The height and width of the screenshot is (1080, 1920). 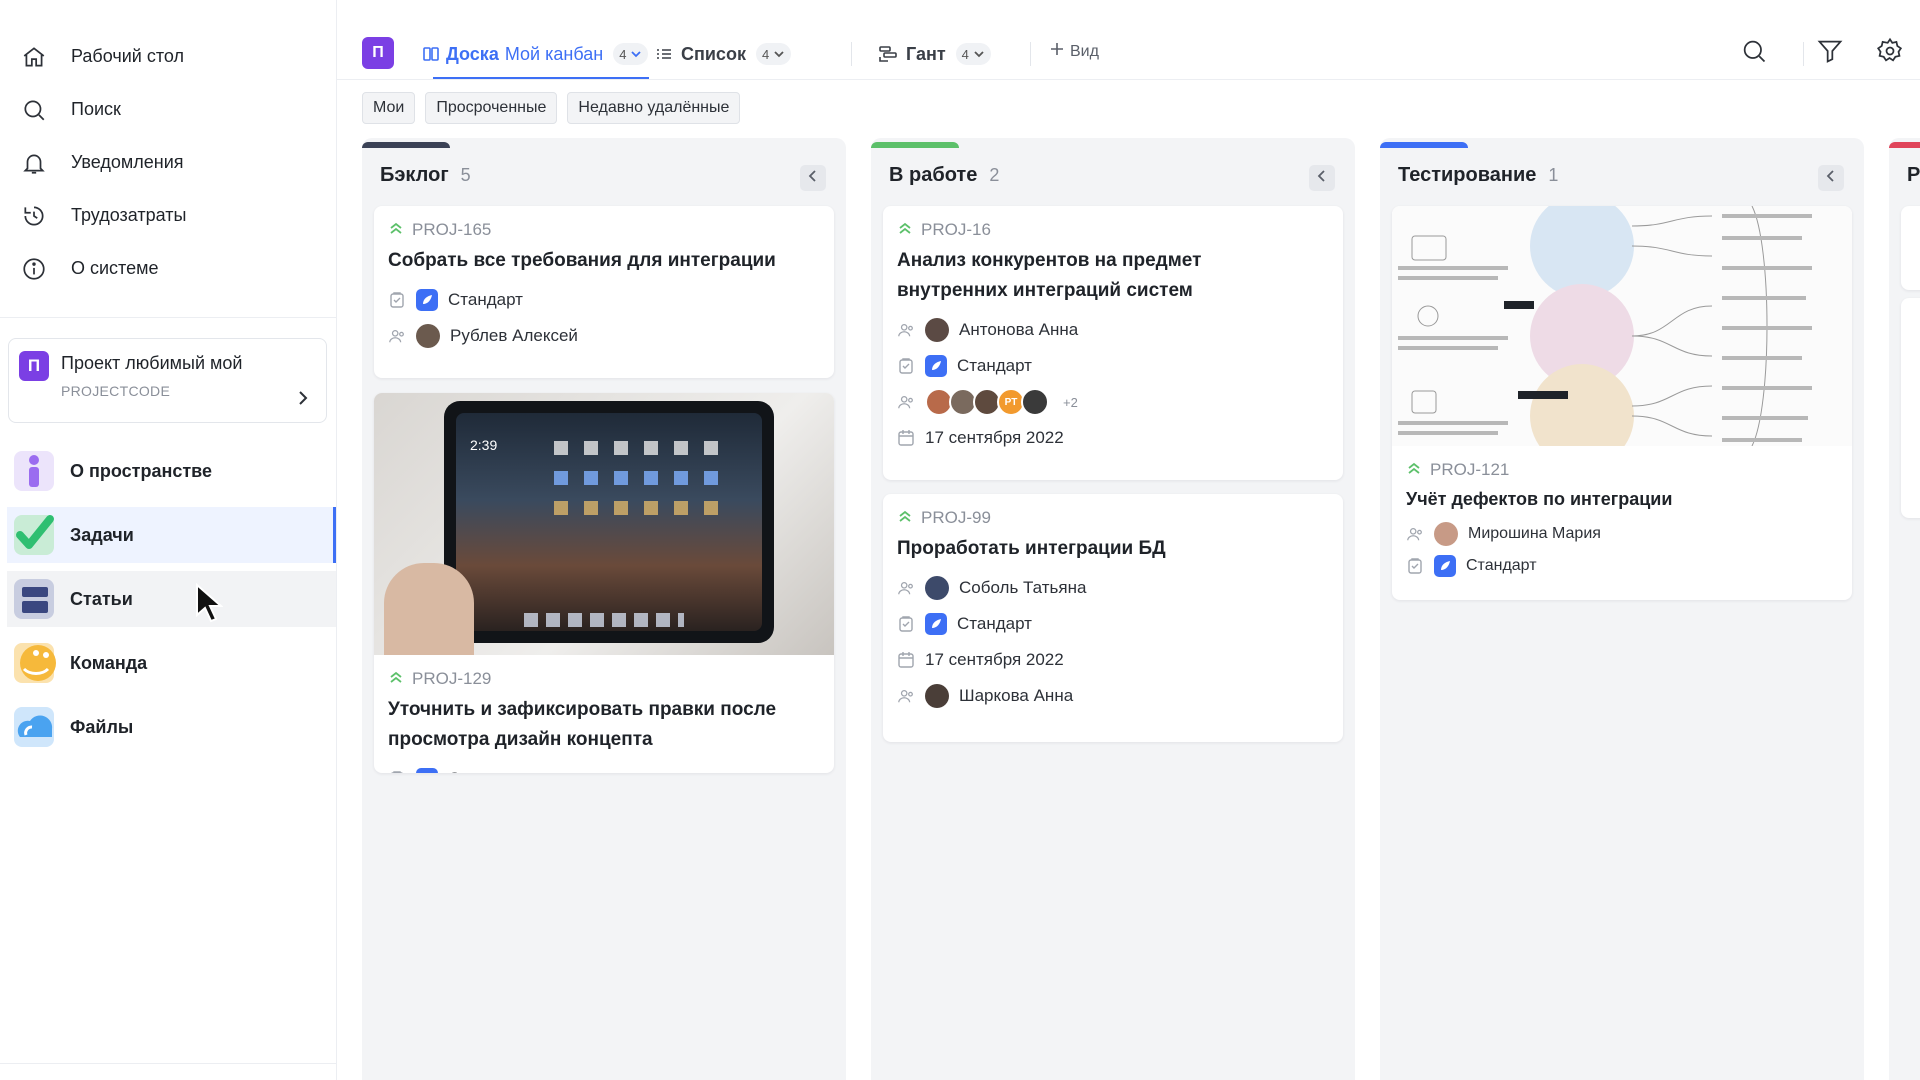 I want to click on sidebar-item-tasks: Задачи, so click(x=171, y=535).